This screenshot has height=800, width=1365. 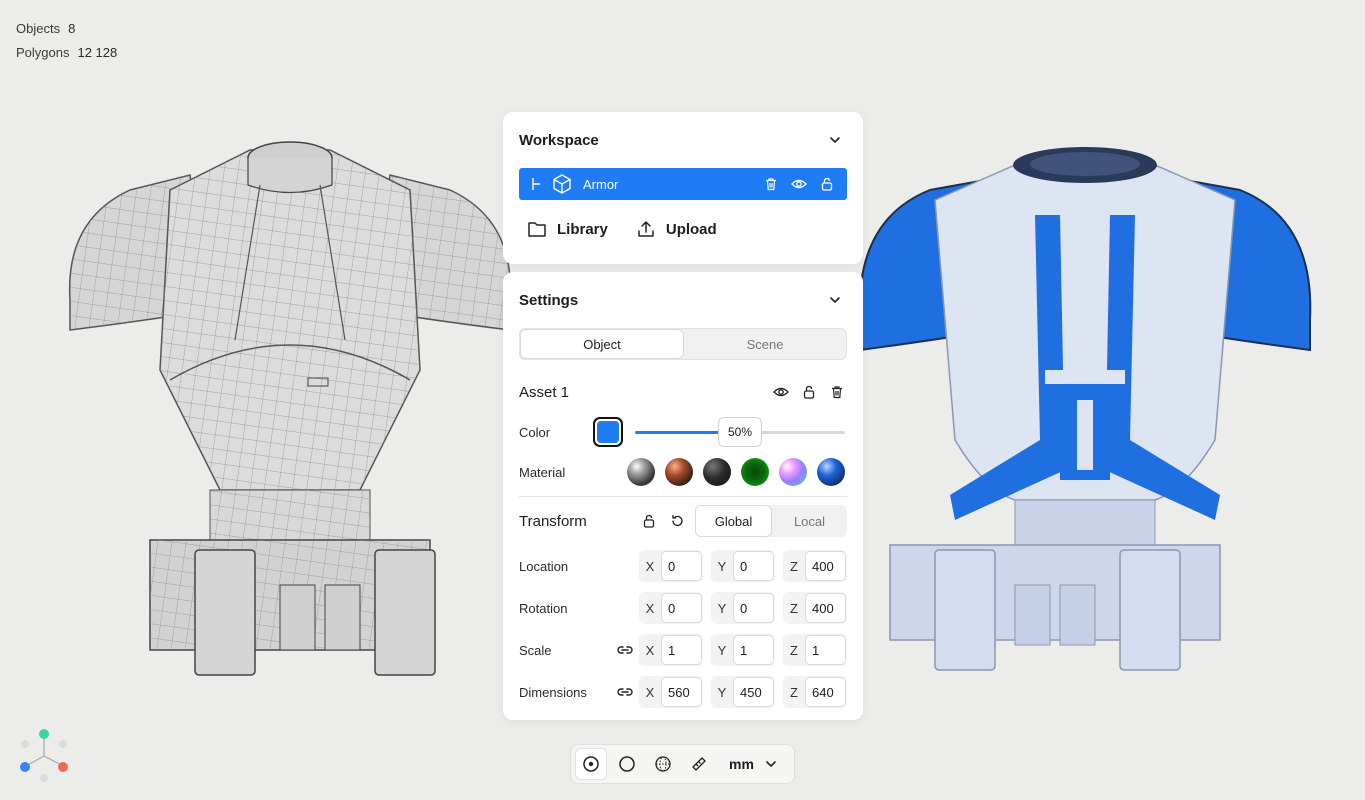 What do you see at coordinates (582, 229) in the screenshot?
I see `library-label: Library` at bounding box center [582, 229].